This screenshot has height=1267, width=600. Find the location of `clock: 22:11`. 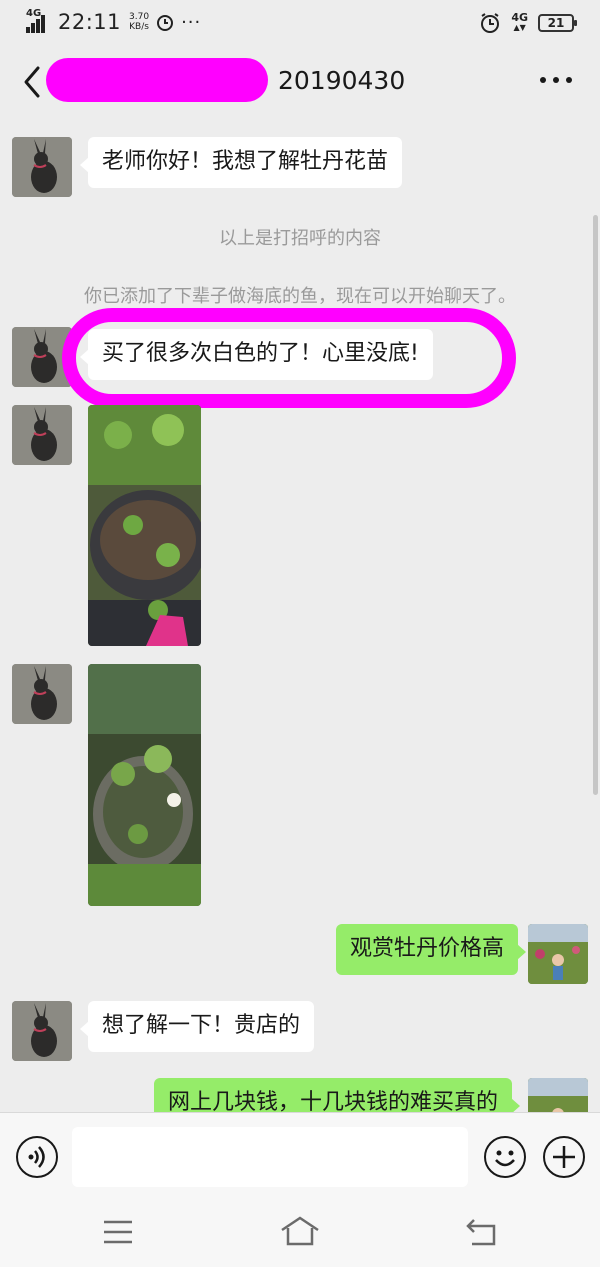

clock: 22:11 is located at coordinates (90, 22).